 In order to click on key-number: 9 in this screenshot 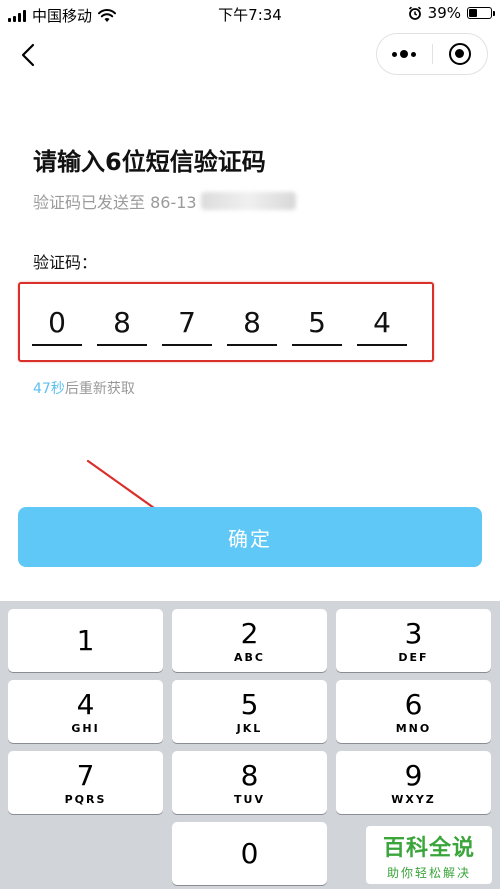, I will do `click(413, 775)`.